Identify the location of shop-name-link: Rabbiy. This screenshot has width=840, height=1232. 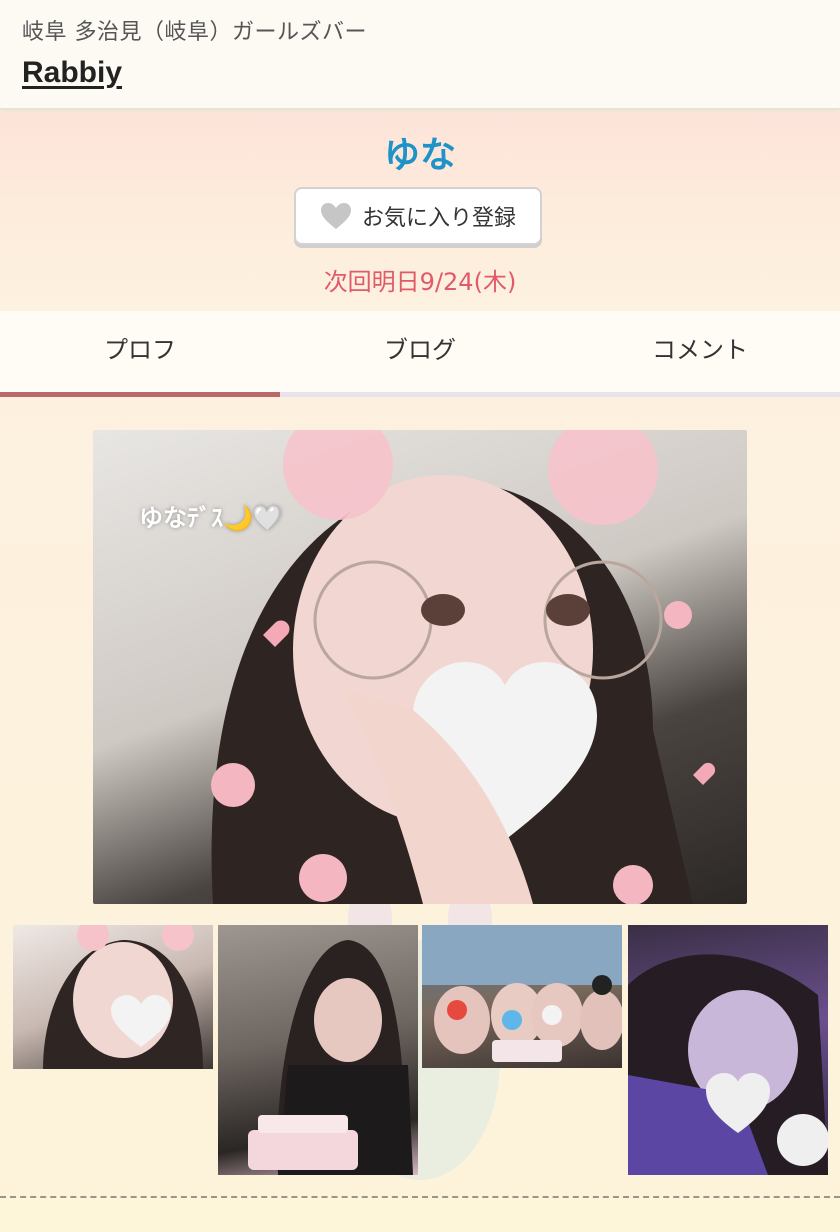
(72, 73).